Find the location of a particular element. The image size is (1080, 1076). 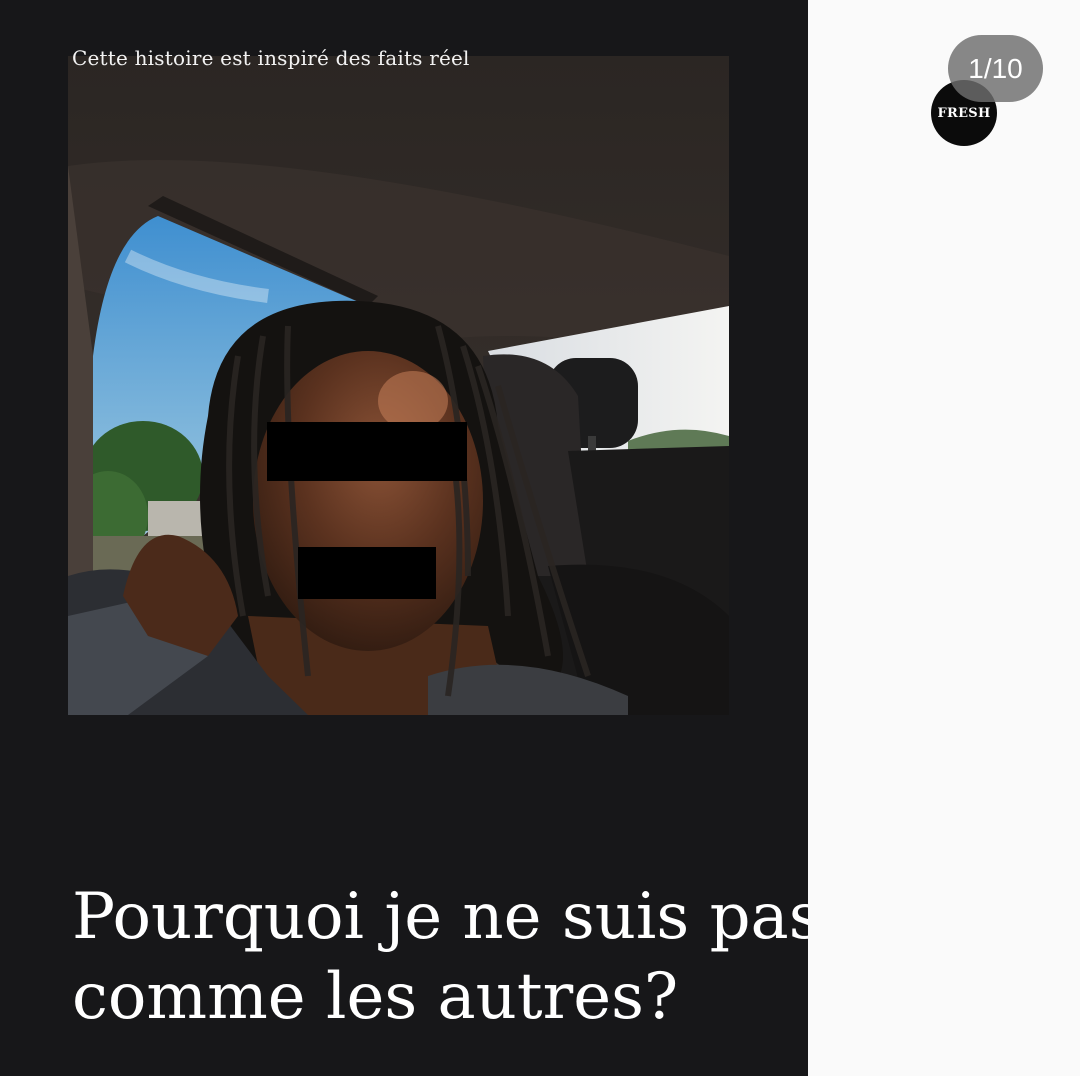

mouth-censor-bar is located at coordinates (367, 573).